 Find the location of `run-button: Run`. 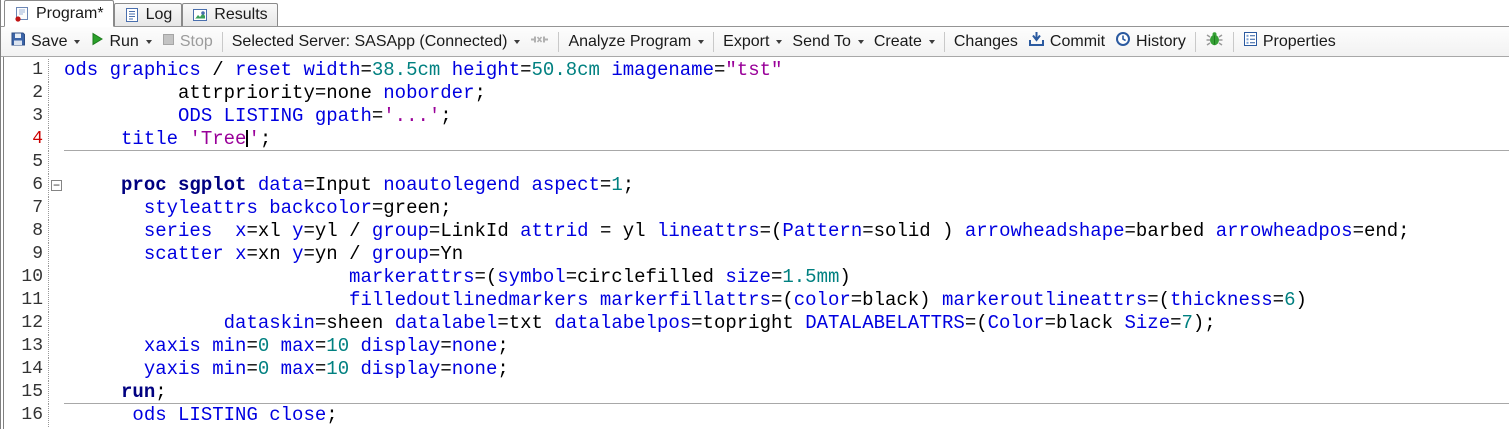

run-button: Run is located at coordinates (120, 41).